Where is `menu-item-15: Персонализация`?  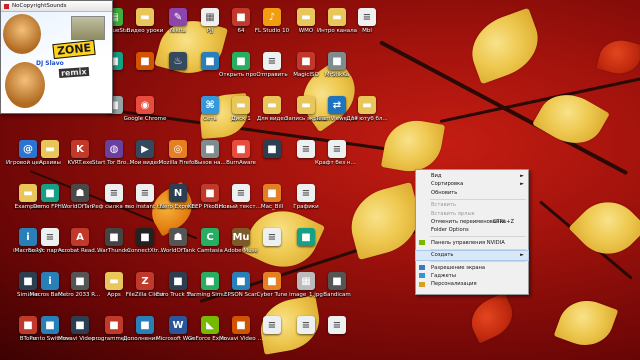 menu-item-15: Персонализация is located at coordinates (472, 284).